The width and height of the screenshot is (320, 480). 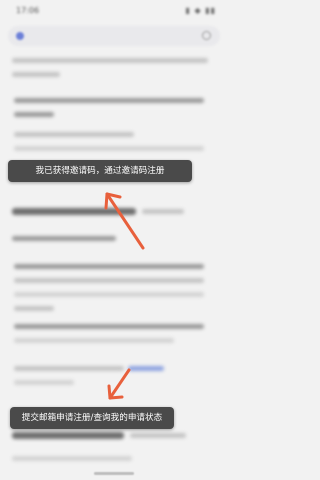 What do you see at coordinates (114, 36) in the screenshot?
I see `search-bar` at bounding box center [114, 36].